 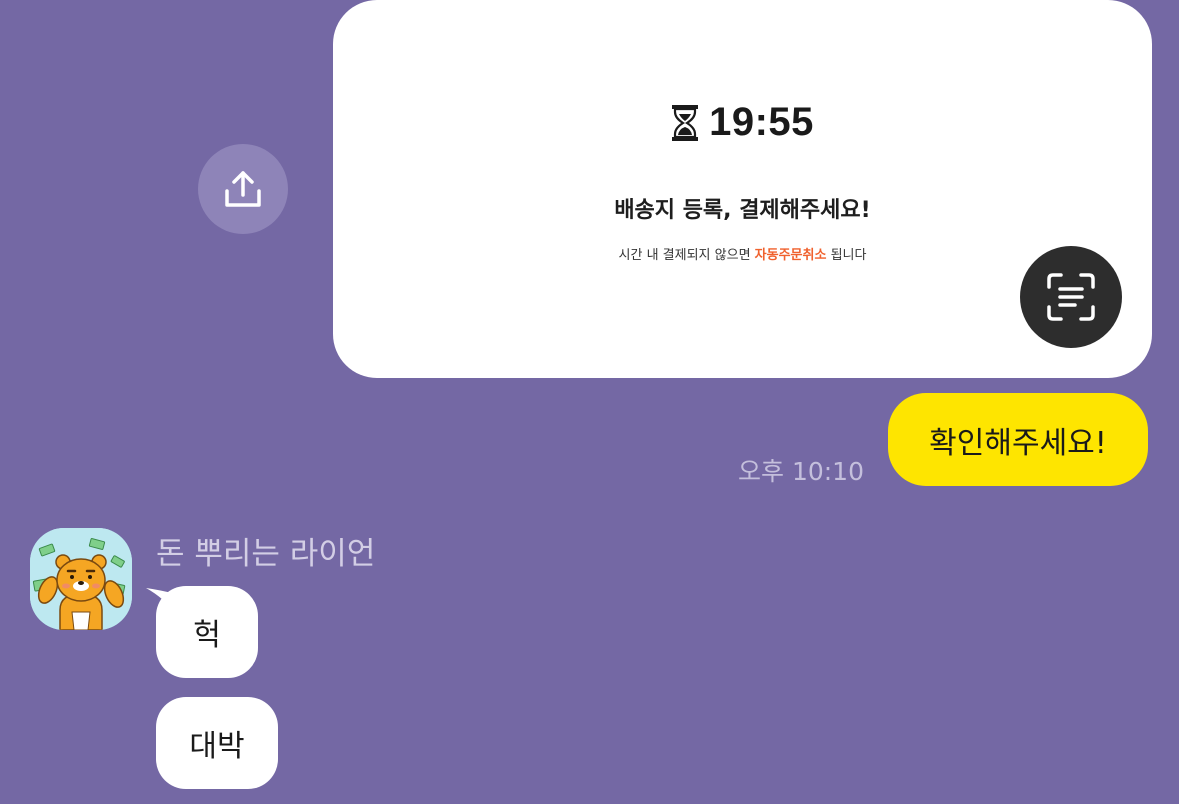 I want to click on text-scan-icon, so click(x=1071, y=297).